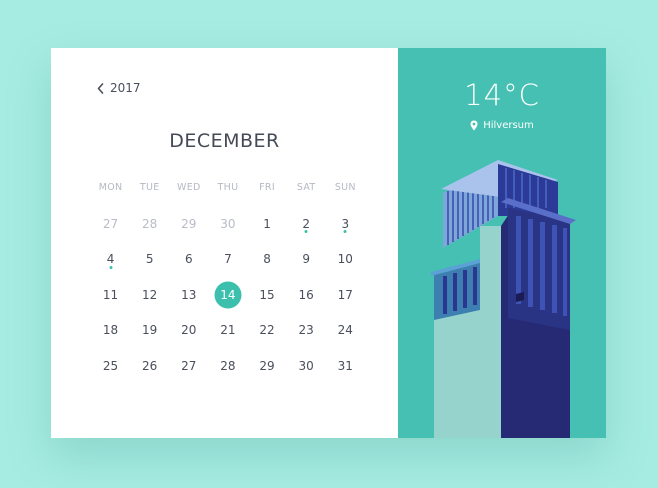 This screenshot has height=488, width=658. I want to click on day-cell: 8, so click(267, 260).